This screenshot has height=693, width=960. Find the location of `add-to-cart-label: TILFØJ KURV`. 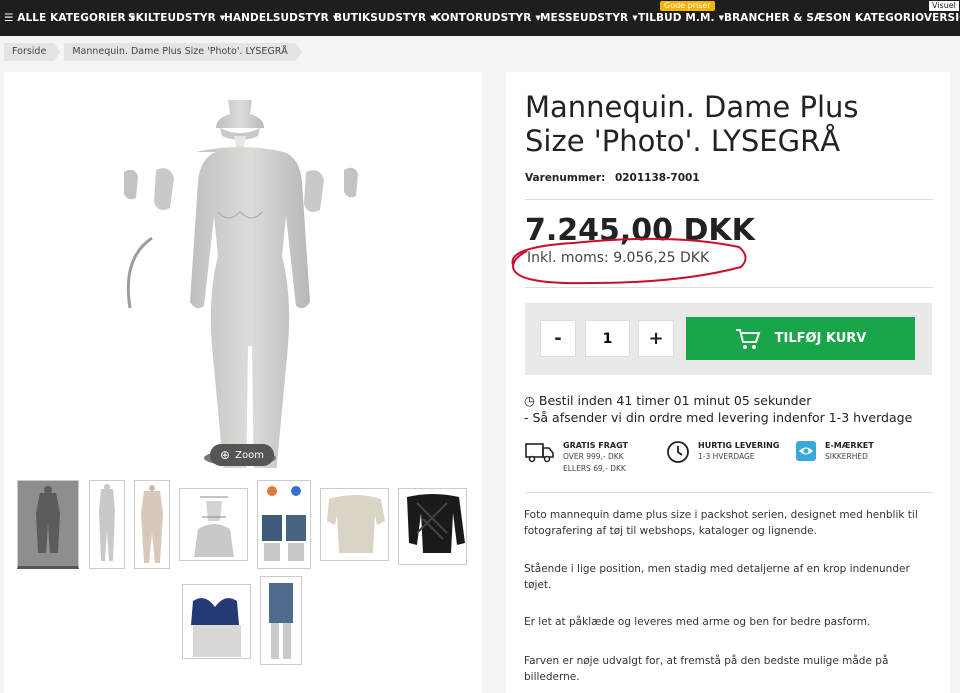

add-to-cart-label: TILFØJ KURV is located at coordinates (820, 338).